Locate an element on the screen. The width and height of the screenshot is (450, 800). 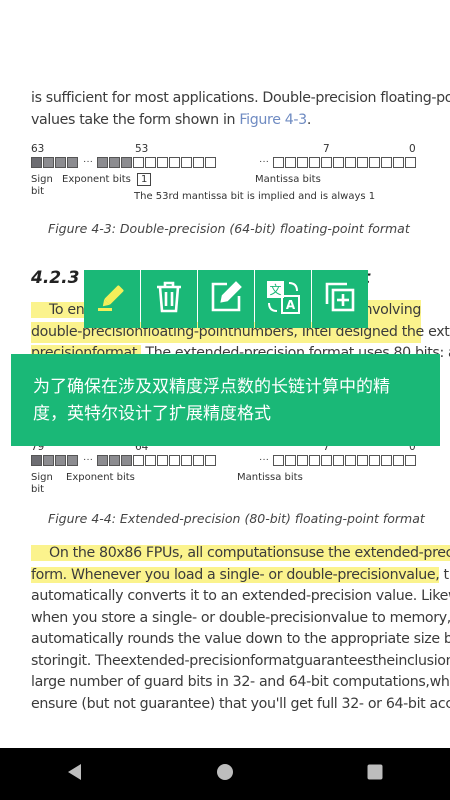
translate-icon: 文 A is located at coordinates (283, 299).